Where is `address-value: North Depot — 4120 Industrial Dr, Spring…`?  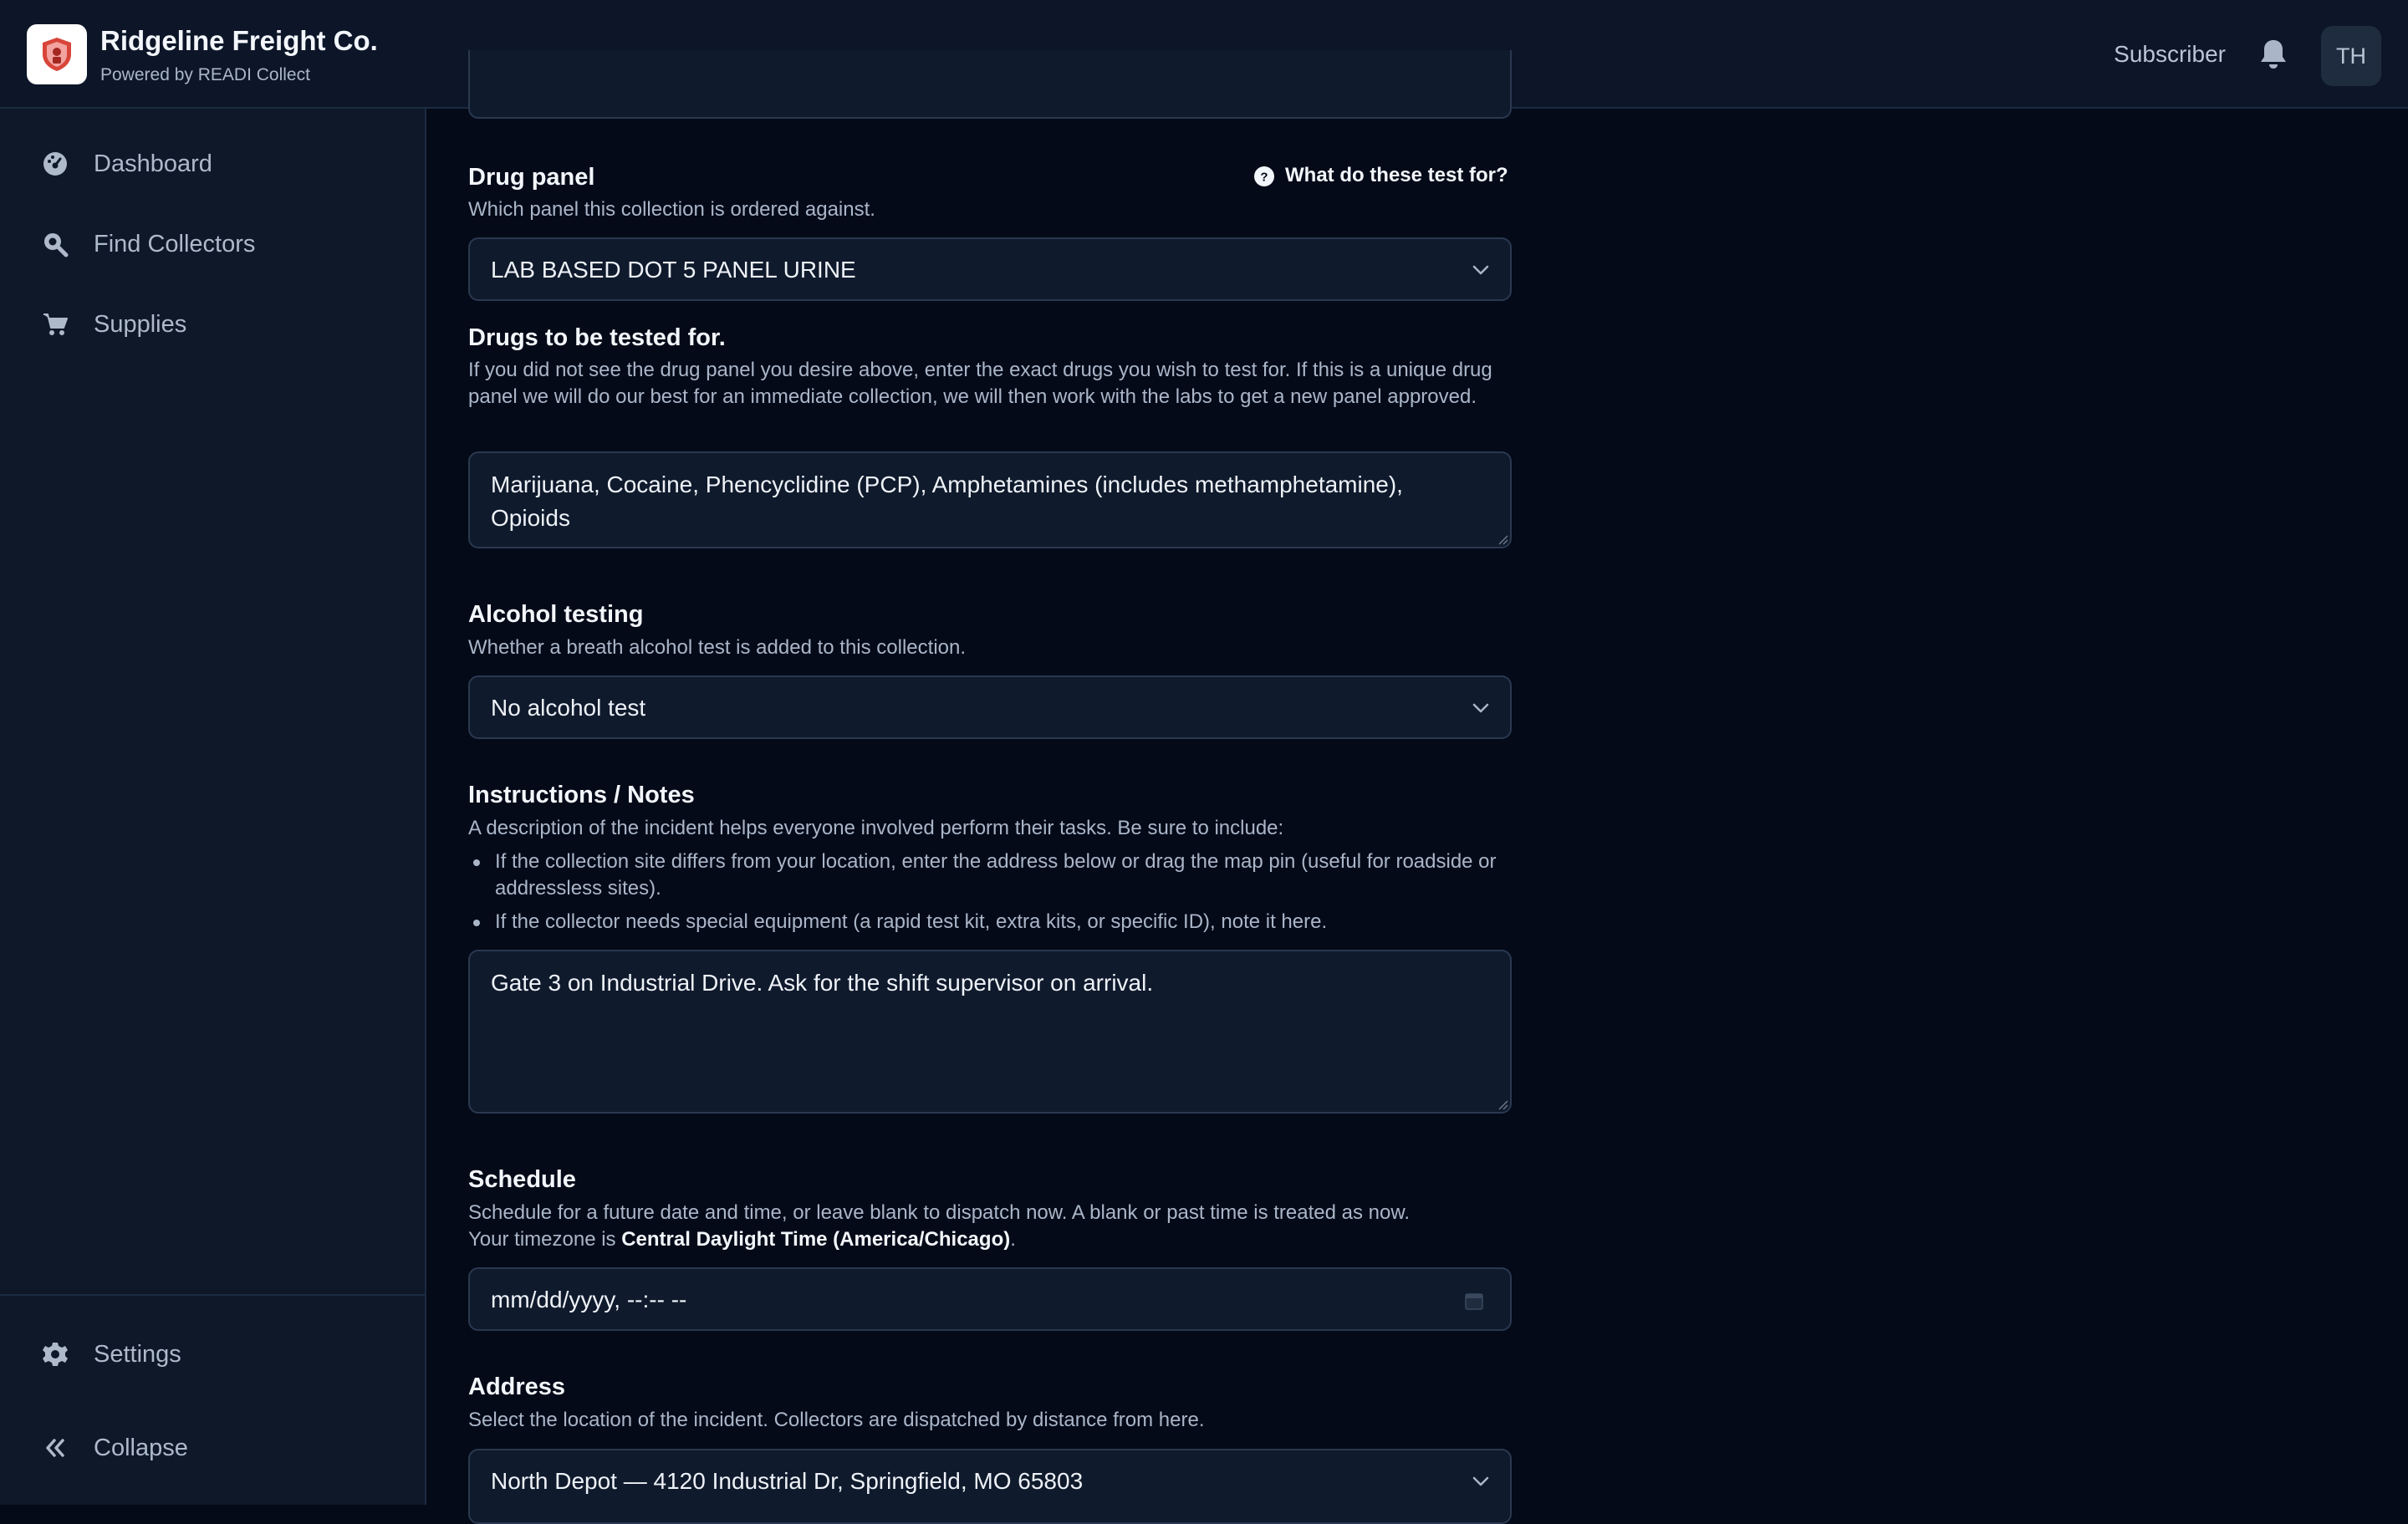
address-value: North Depot — 4120 Industrial Dr, Spring… is located at coordinates (787, 1481).